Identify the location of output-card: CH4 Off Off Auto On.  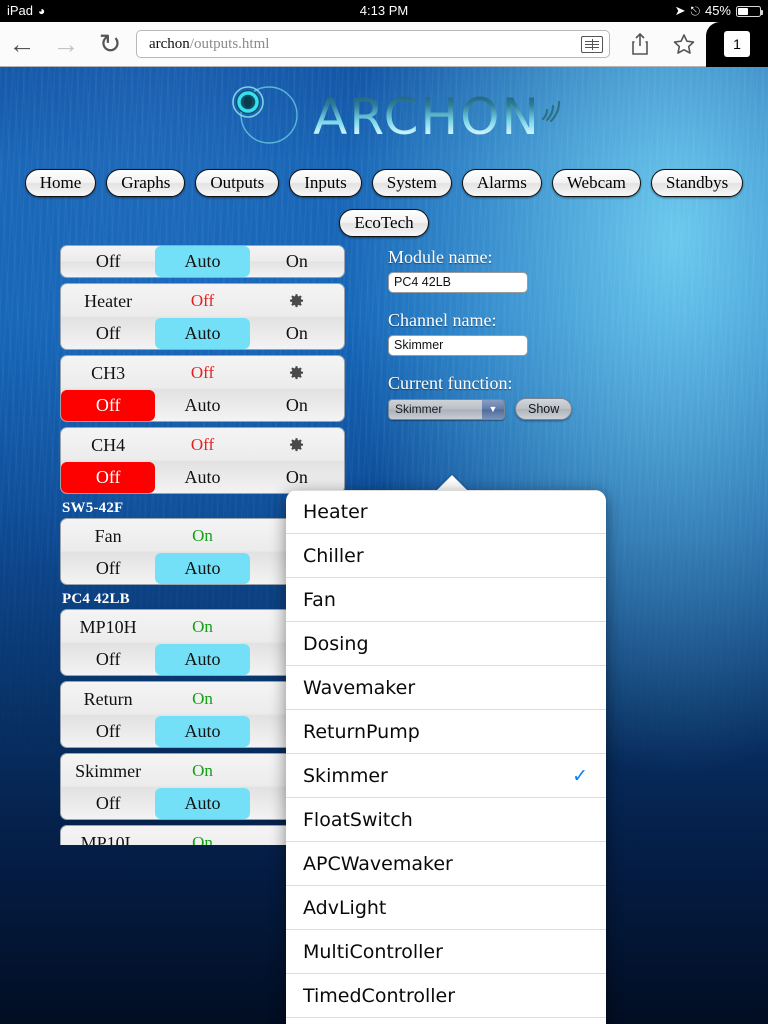
(202, 460).